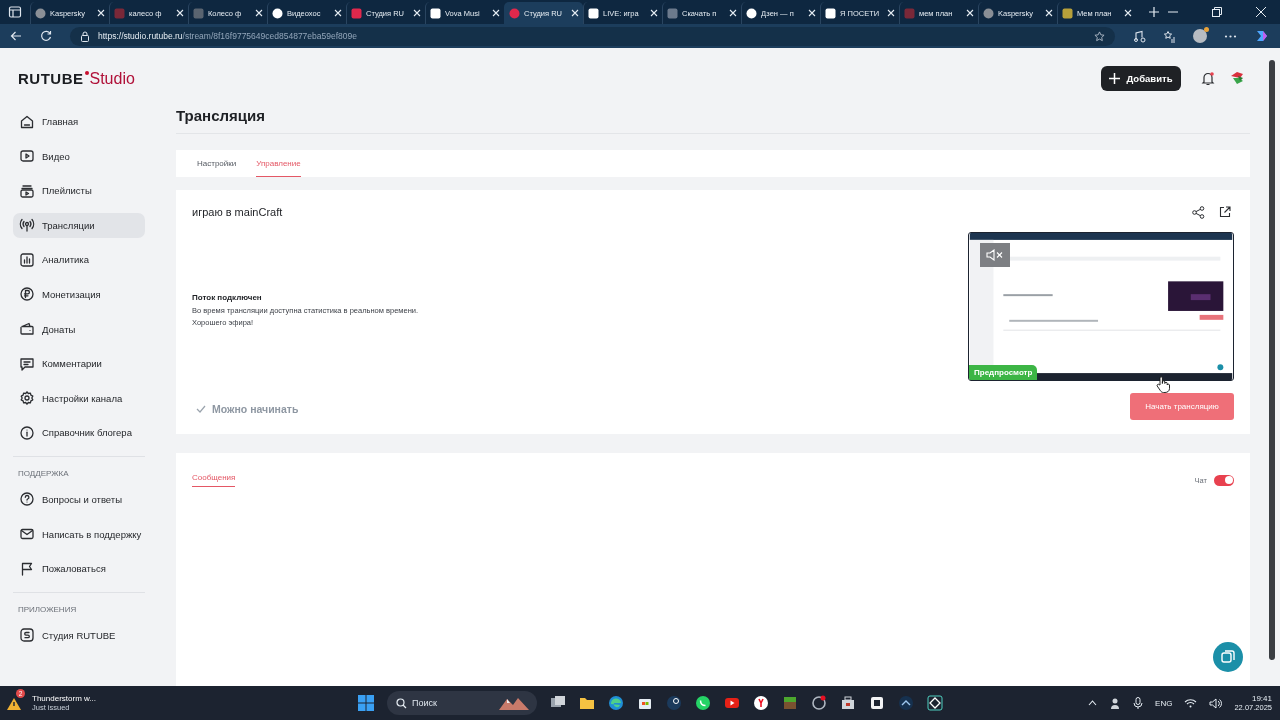 This screenshot has width=1280, height=720. What do you see at coordinates (79, 569) in the screenshot?
I see `sidebar-item: Пожаловаться` at bounding box center [79, 569].